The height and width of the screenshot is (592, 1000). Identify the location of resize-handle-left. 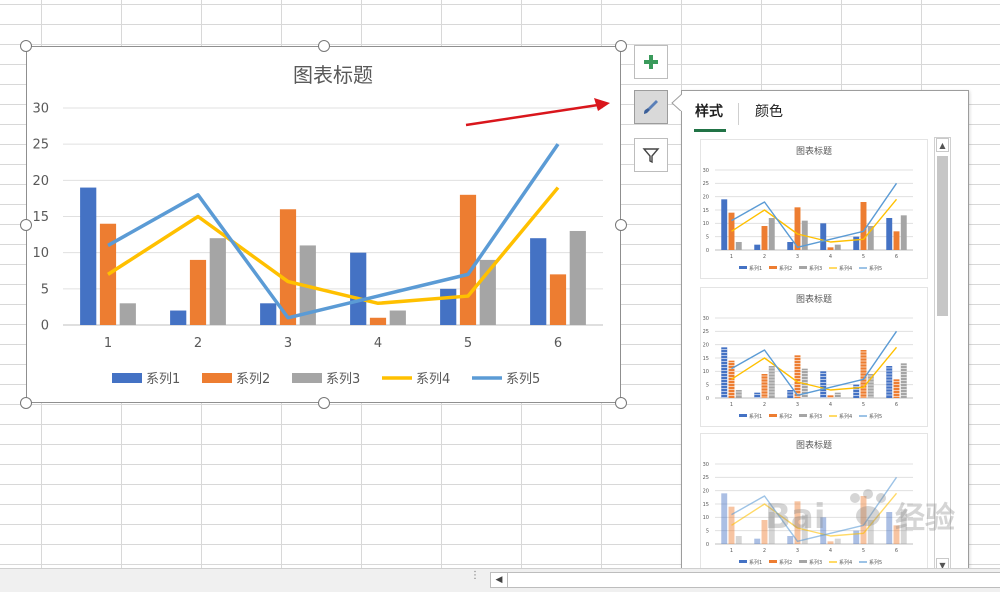
(26, 225).